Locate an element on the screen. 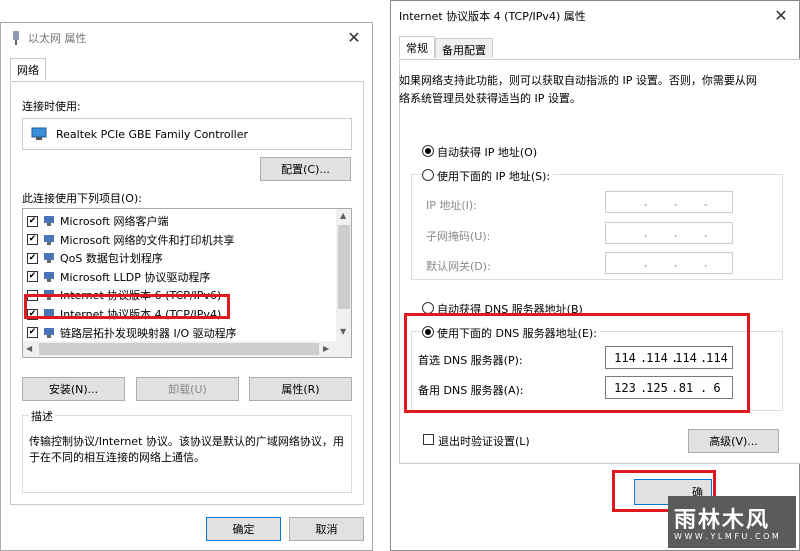 The image size is (800, 551). item-label: Internet 协议版本 6 (TCP/IPv6) is located at coordinates (141, 296).